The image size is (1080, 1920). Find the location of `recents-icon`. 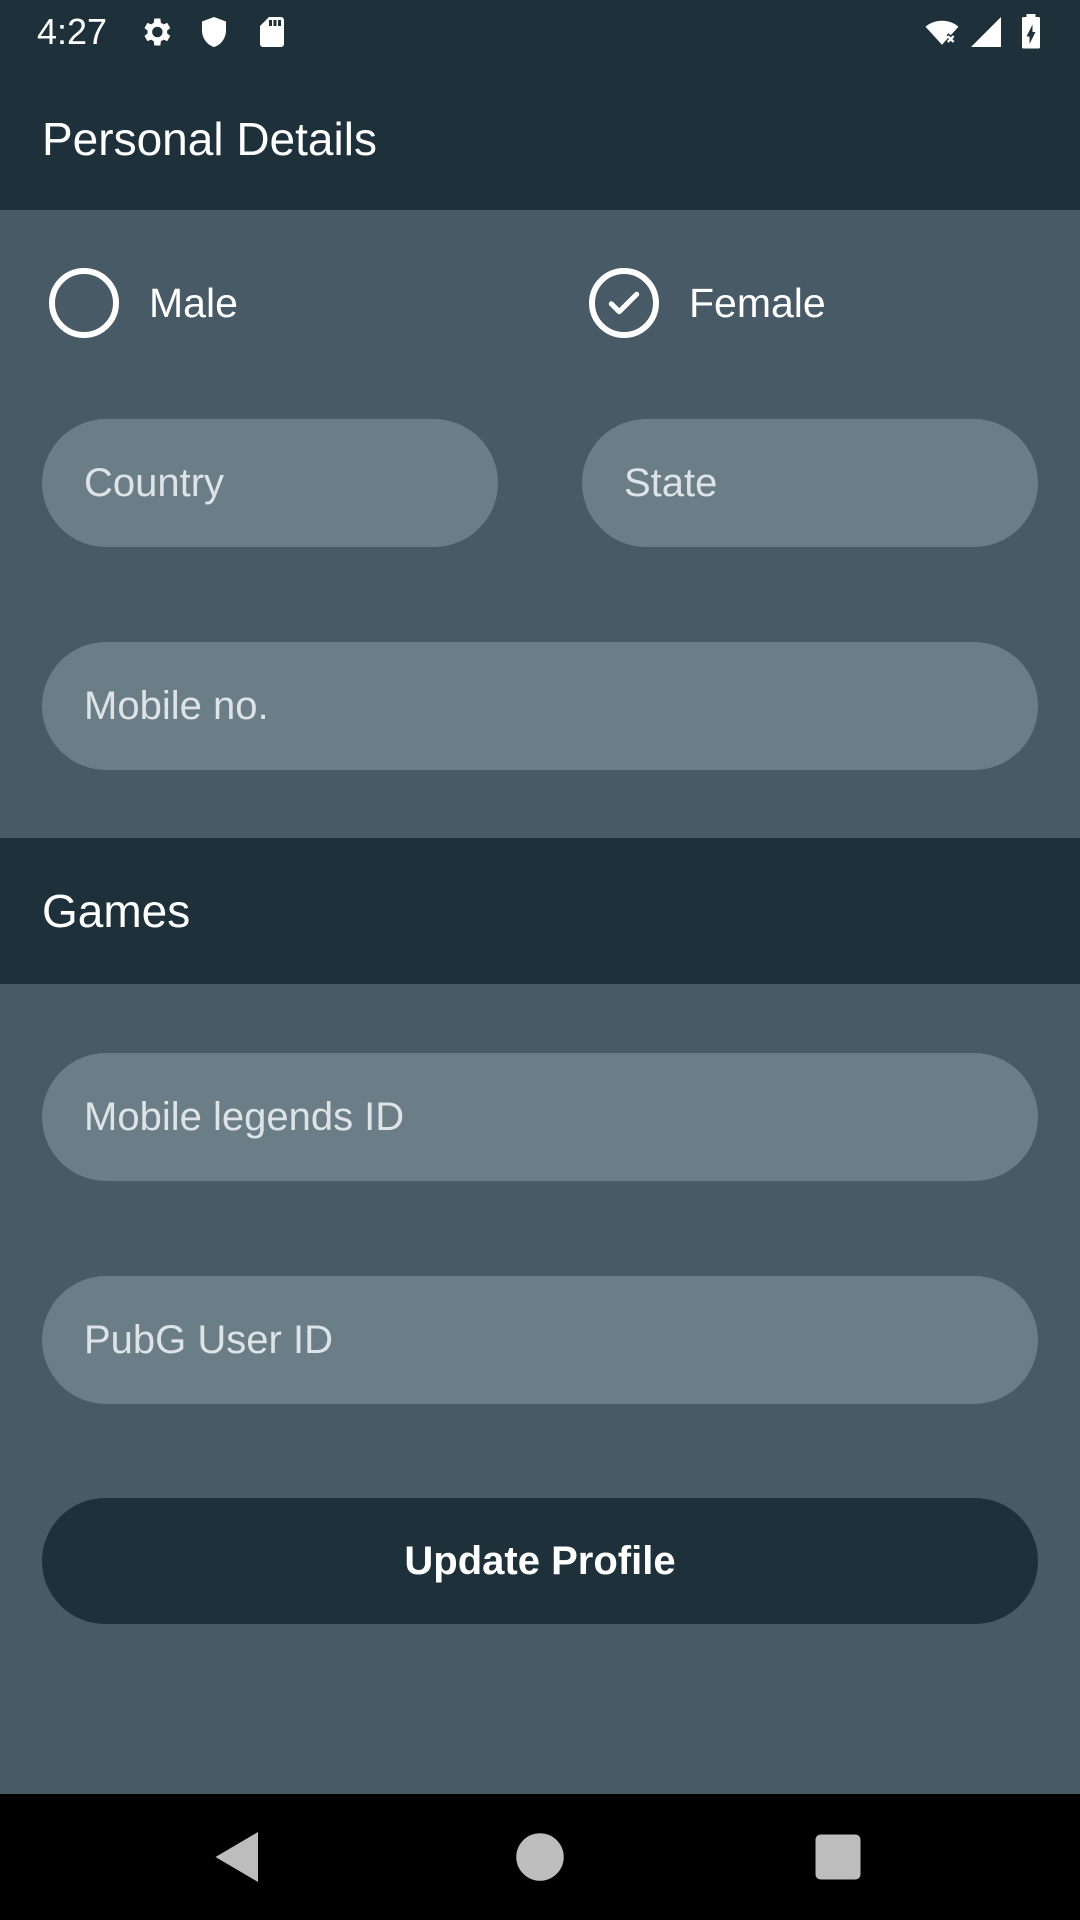

recents-icon is located at coordinates (838, 1857).